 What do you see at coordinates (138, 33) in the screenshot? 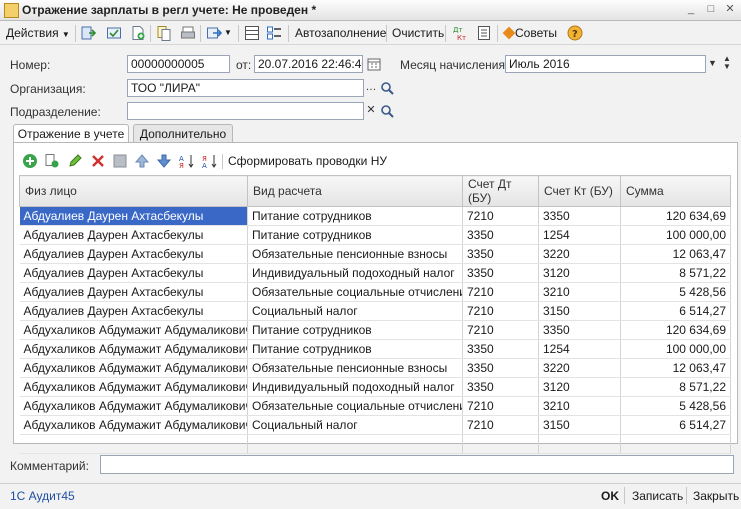
I see `new-document-icon` at bounding box center [138, 33].